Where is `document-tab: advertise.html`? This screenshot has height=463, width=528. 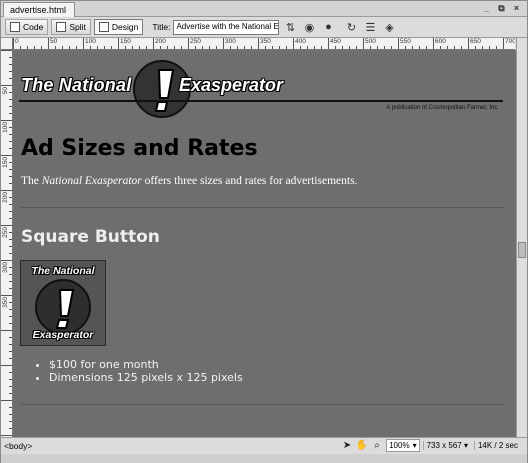 document-tab: advertise.html is located at coordinates (39, 9).